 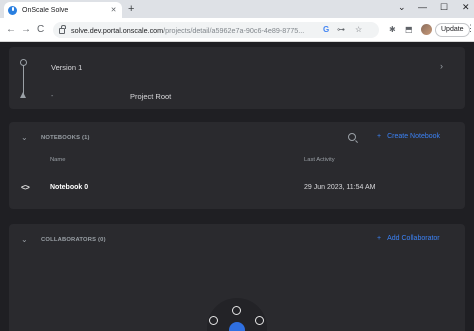 I want to click on forward-button: →, so click(x=26, y=29).